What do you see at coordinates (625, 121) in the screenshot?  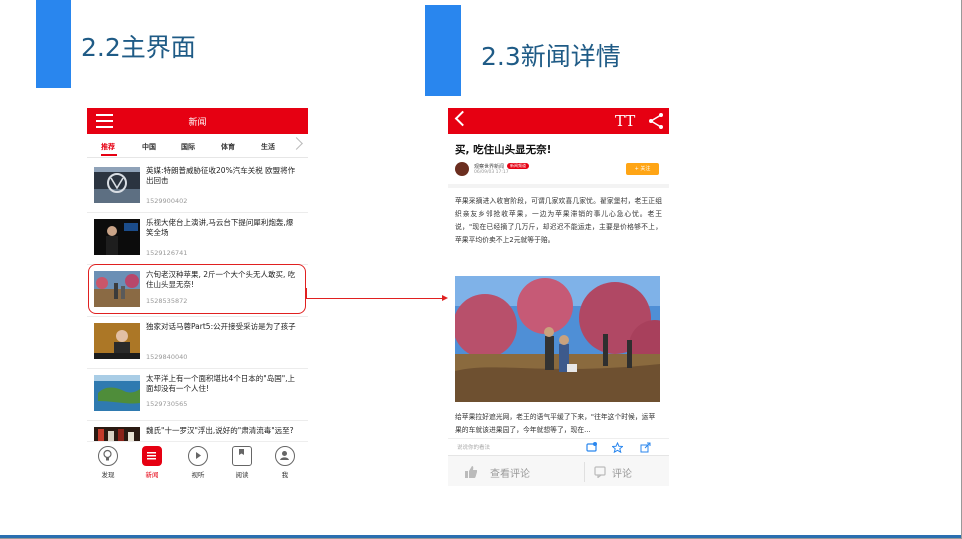 I see `font-size-toggle: TT` at bounding box center [625, 121].